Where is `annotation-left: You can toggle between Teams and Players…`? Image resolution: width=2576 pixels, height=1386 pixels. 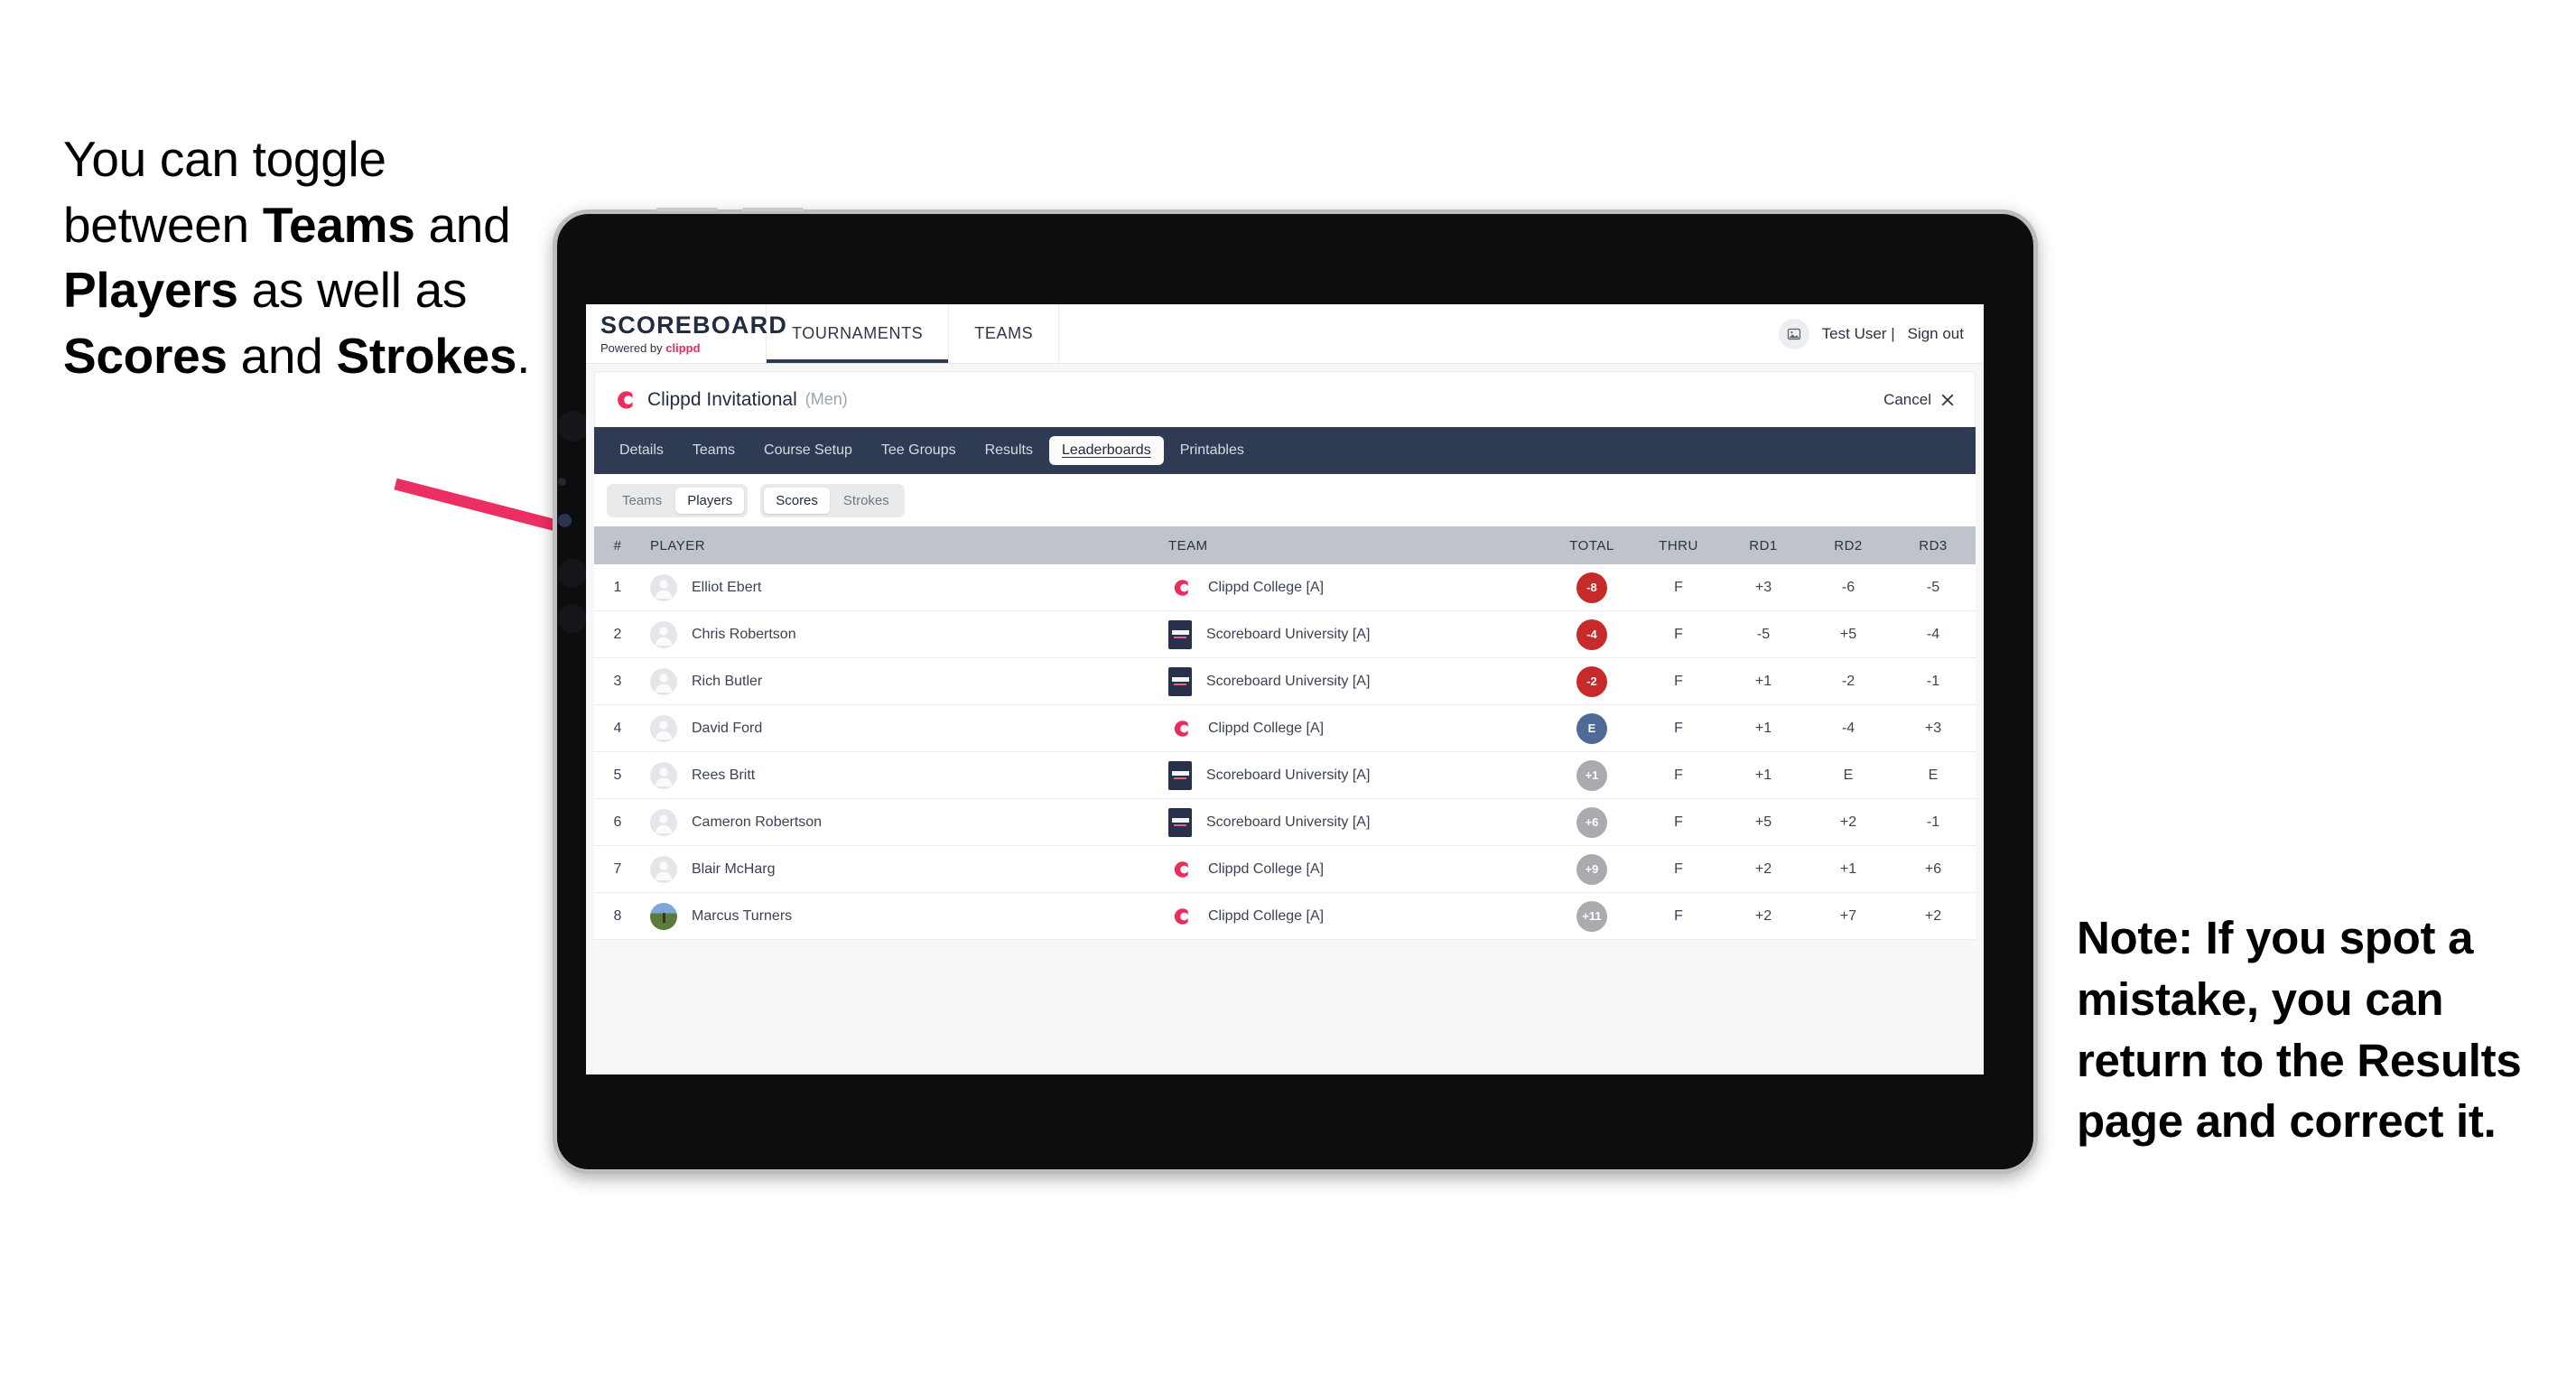 annotation-left: You can toggle between Teams and Players… is located at coordinates (298, 257).